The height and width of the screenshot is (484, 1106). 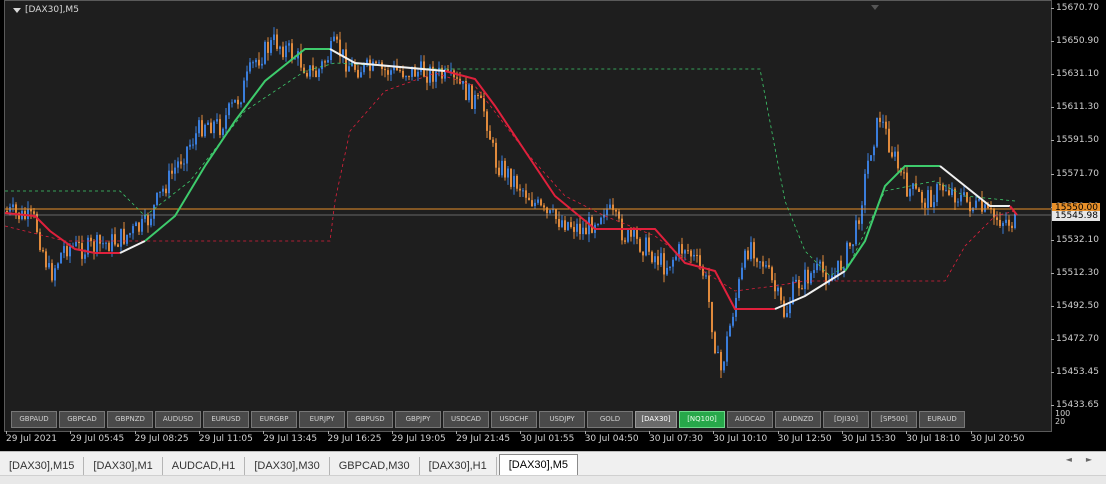 What do you see at coordinates (354, 437) in the screenshot?
I see `time-tick-label: 29 Jul 16:25` at bounding box center [354, 437].